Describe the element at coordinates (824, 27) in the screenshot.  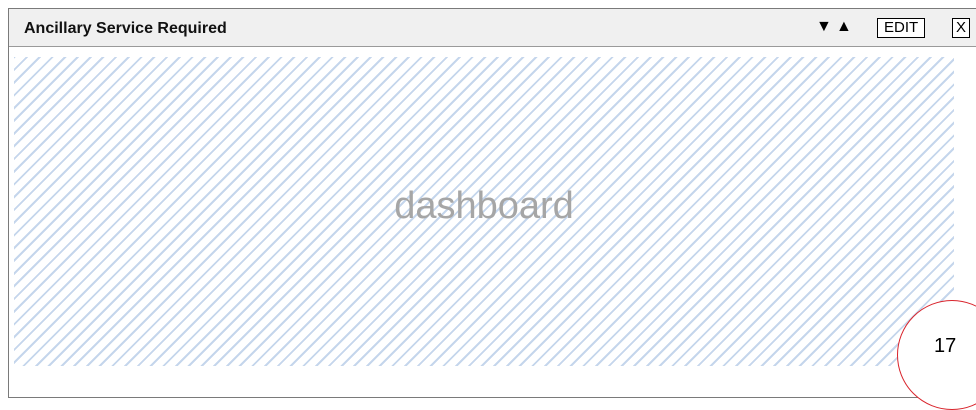
I see `move-down-icon: ▼` at that location.